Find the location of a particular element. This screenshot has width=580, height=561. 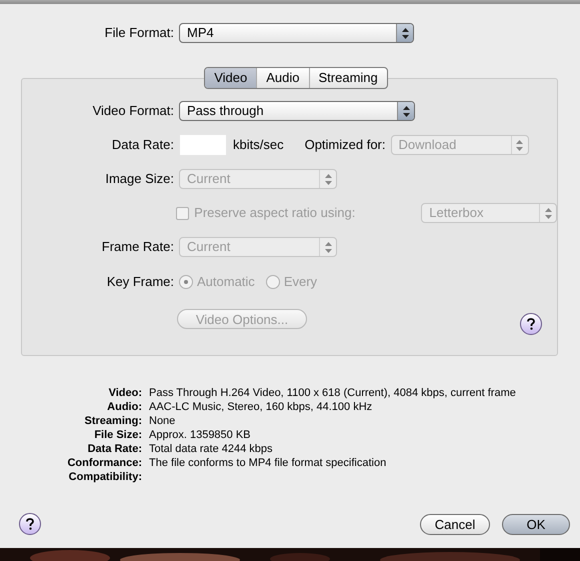

summary-value: Total data rate 4244 kbps is located at coordinates (211, 449).